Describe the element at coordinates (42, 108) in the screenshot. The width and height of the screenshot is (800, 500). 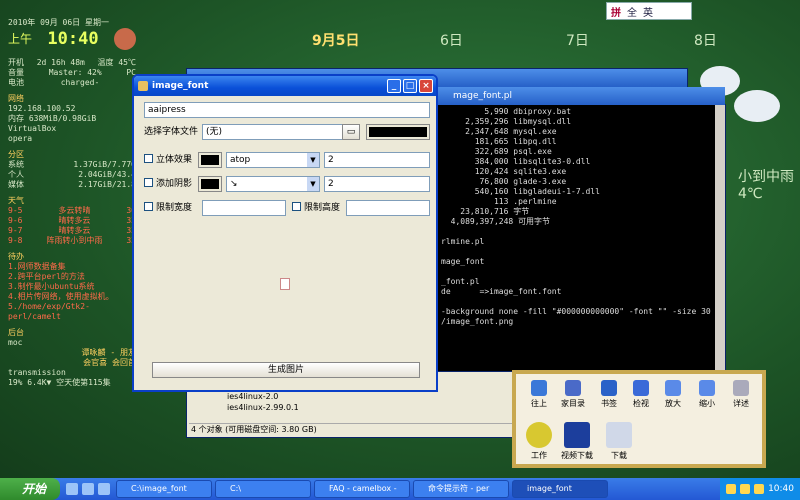
I see `conky-ip: 192.168.100.52` at that location.